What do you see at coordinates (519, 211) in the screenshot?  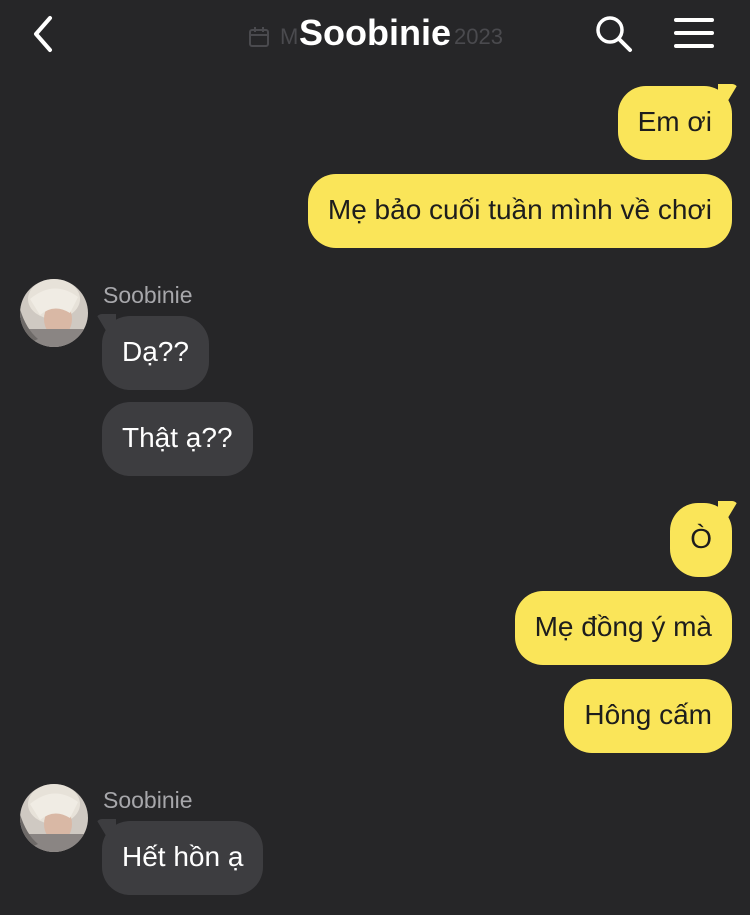 I see `message-bubble-outgoing: Mẹ bảo cuối tuần mình về chơi` at bounding box center [519, 211].